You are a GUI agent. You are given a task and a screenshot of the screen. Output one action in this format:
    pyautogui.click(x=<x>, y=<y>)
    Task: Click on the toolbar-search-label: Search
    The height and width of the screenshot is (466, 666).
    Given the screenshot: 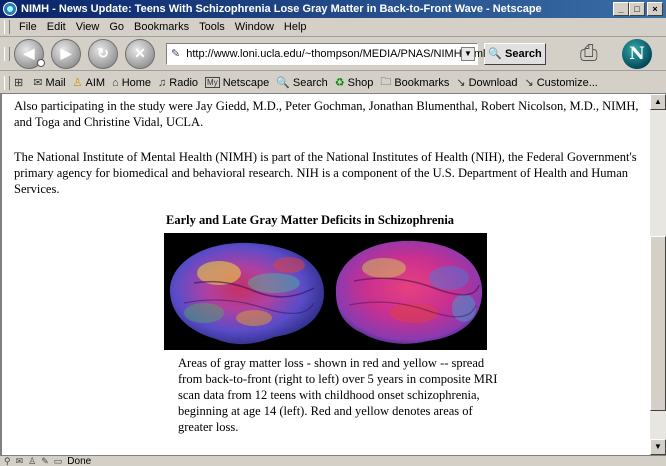 What is the action you would take?
    pyautogui.click(x=310, y=82)
    